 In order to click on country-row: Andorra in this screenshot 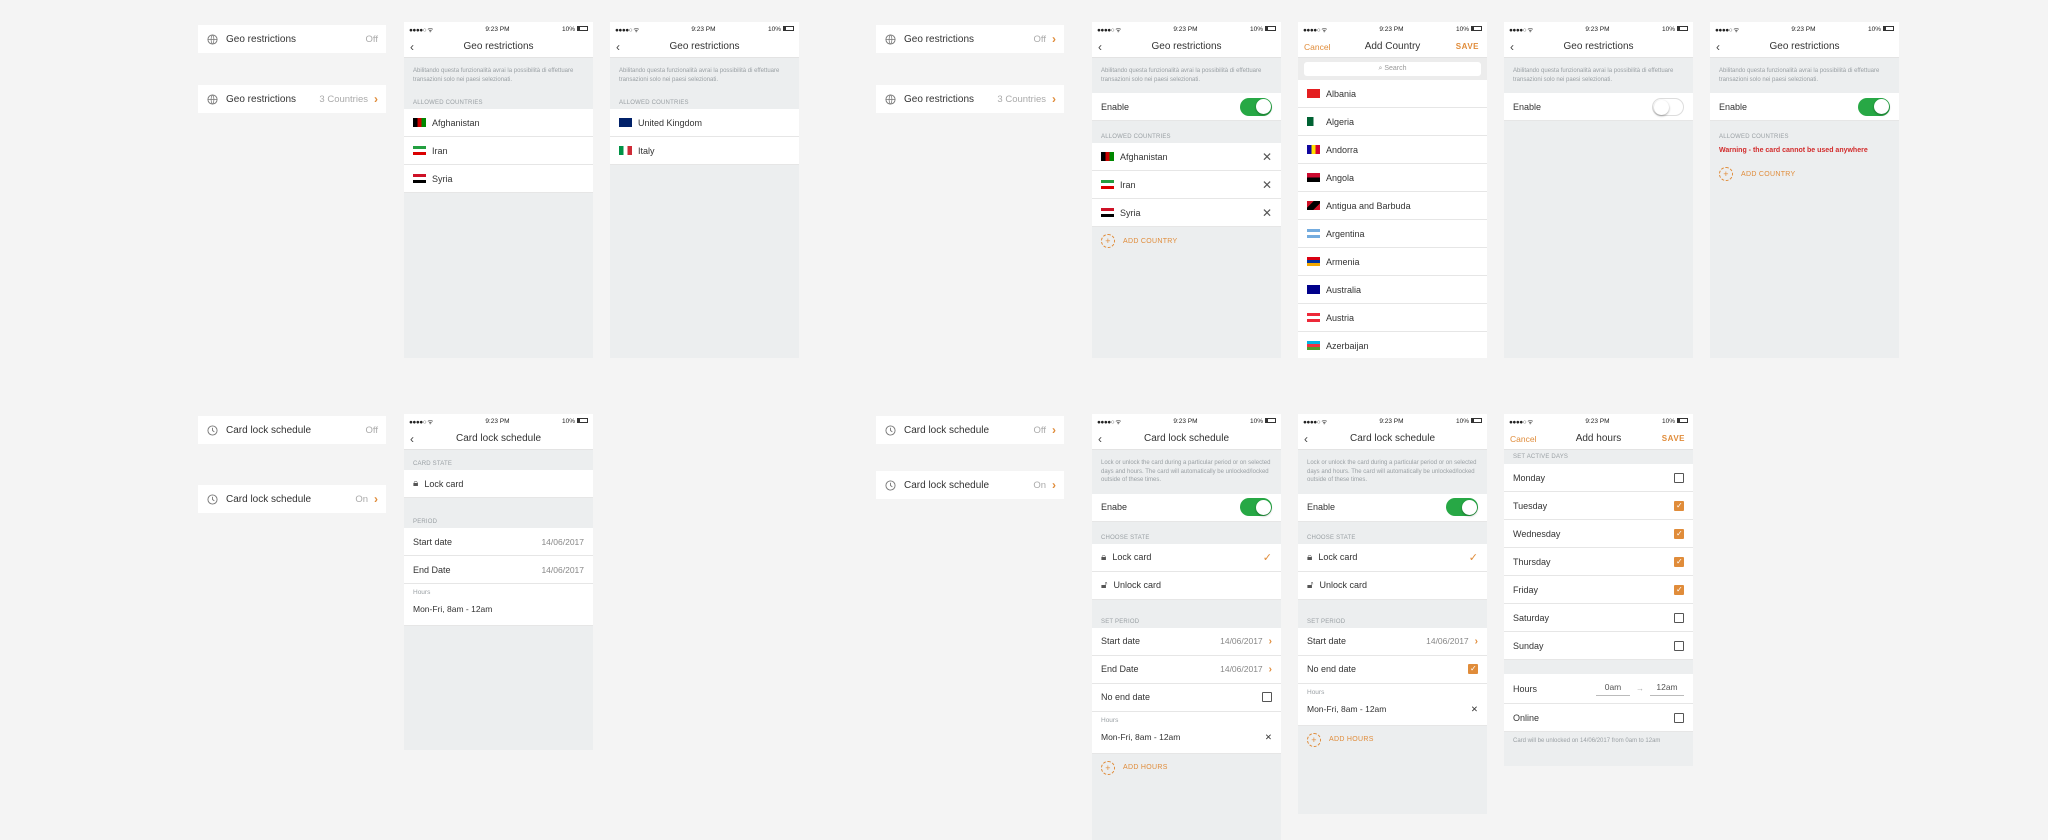, I will do `click(1392, 150)`.